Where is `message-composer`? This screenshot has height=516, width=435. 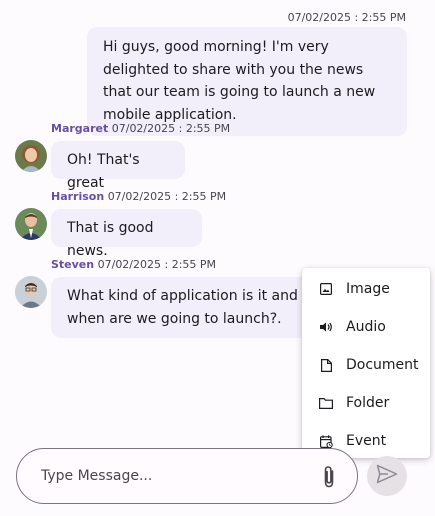 message-composer is located at coordinates (187, 476).